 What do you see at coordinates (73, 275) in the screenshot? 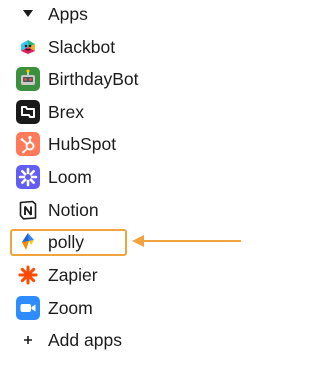
I see `app-label: Zapier` at bounding box center [73, 275].